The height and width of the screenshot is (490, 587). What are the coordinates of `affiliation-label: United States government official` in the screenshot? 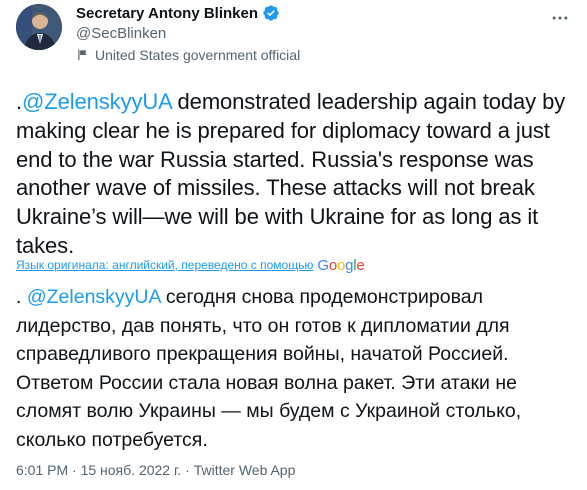 It's located at (198, 55).